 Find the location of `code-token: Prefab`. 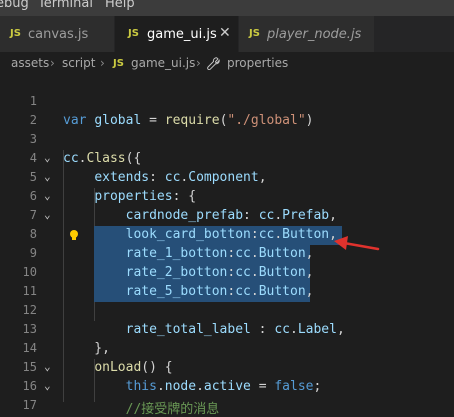

code-token: Prefab is located at coordinates (306, 215).